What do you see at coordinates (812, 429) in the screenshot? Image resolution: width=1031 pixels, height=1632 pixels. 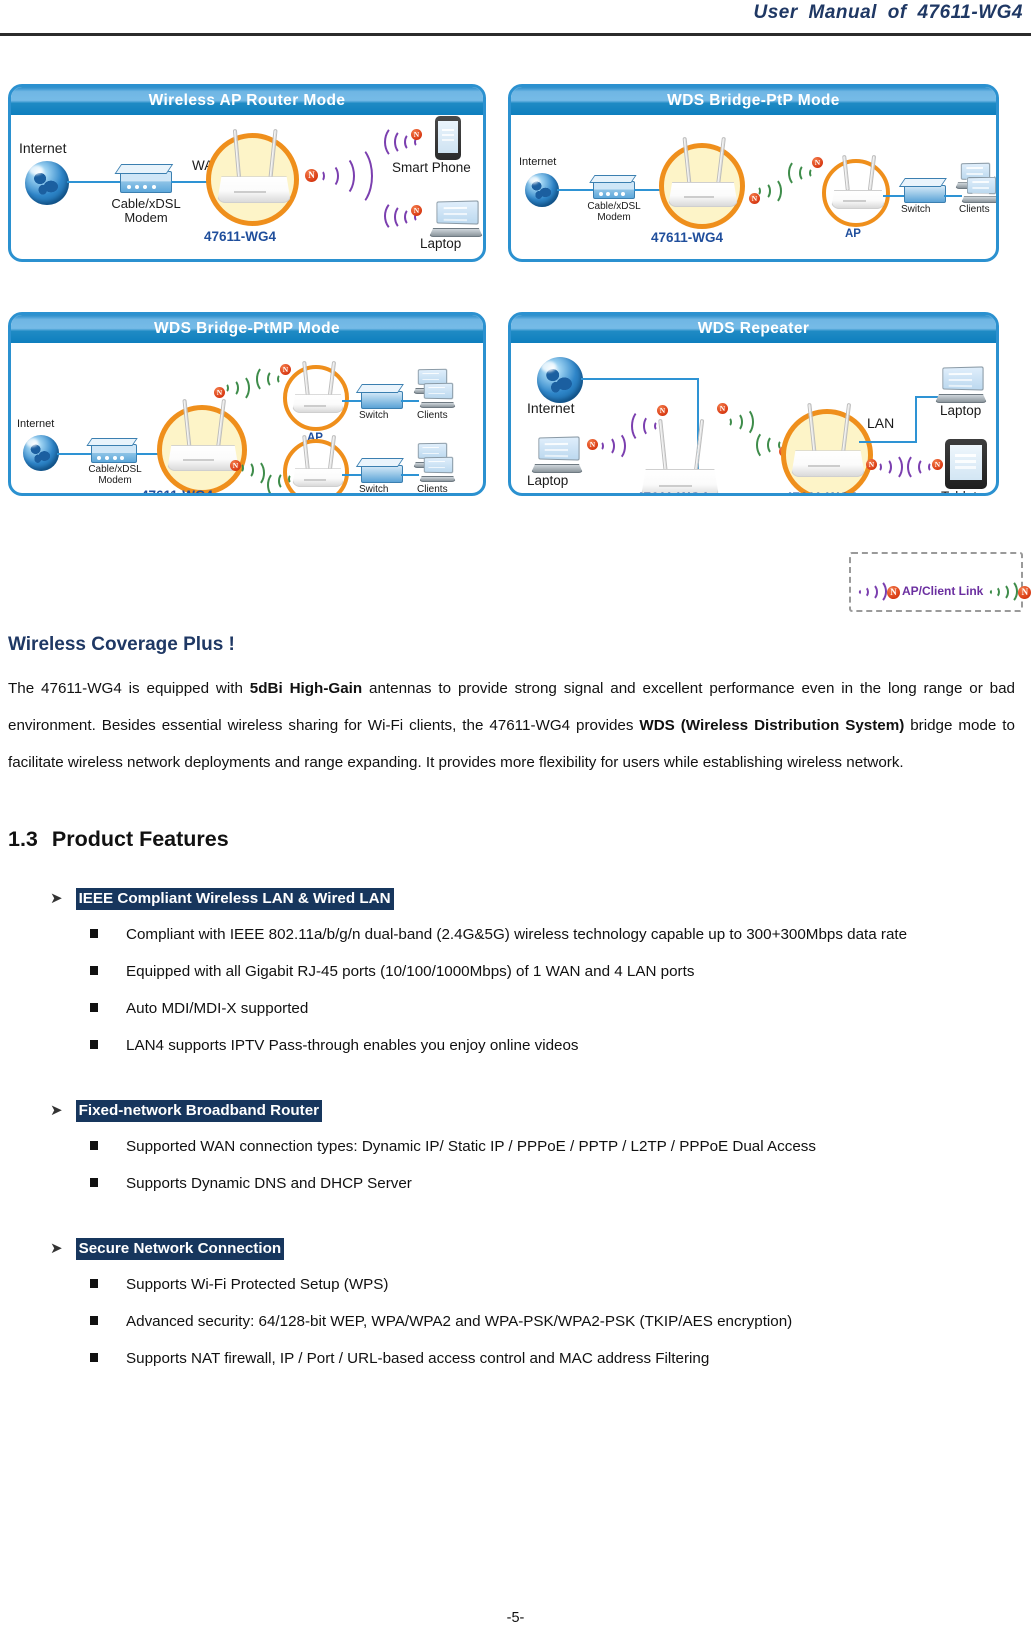 I see `router2-antenna-left` at bounding box center [812, 429].